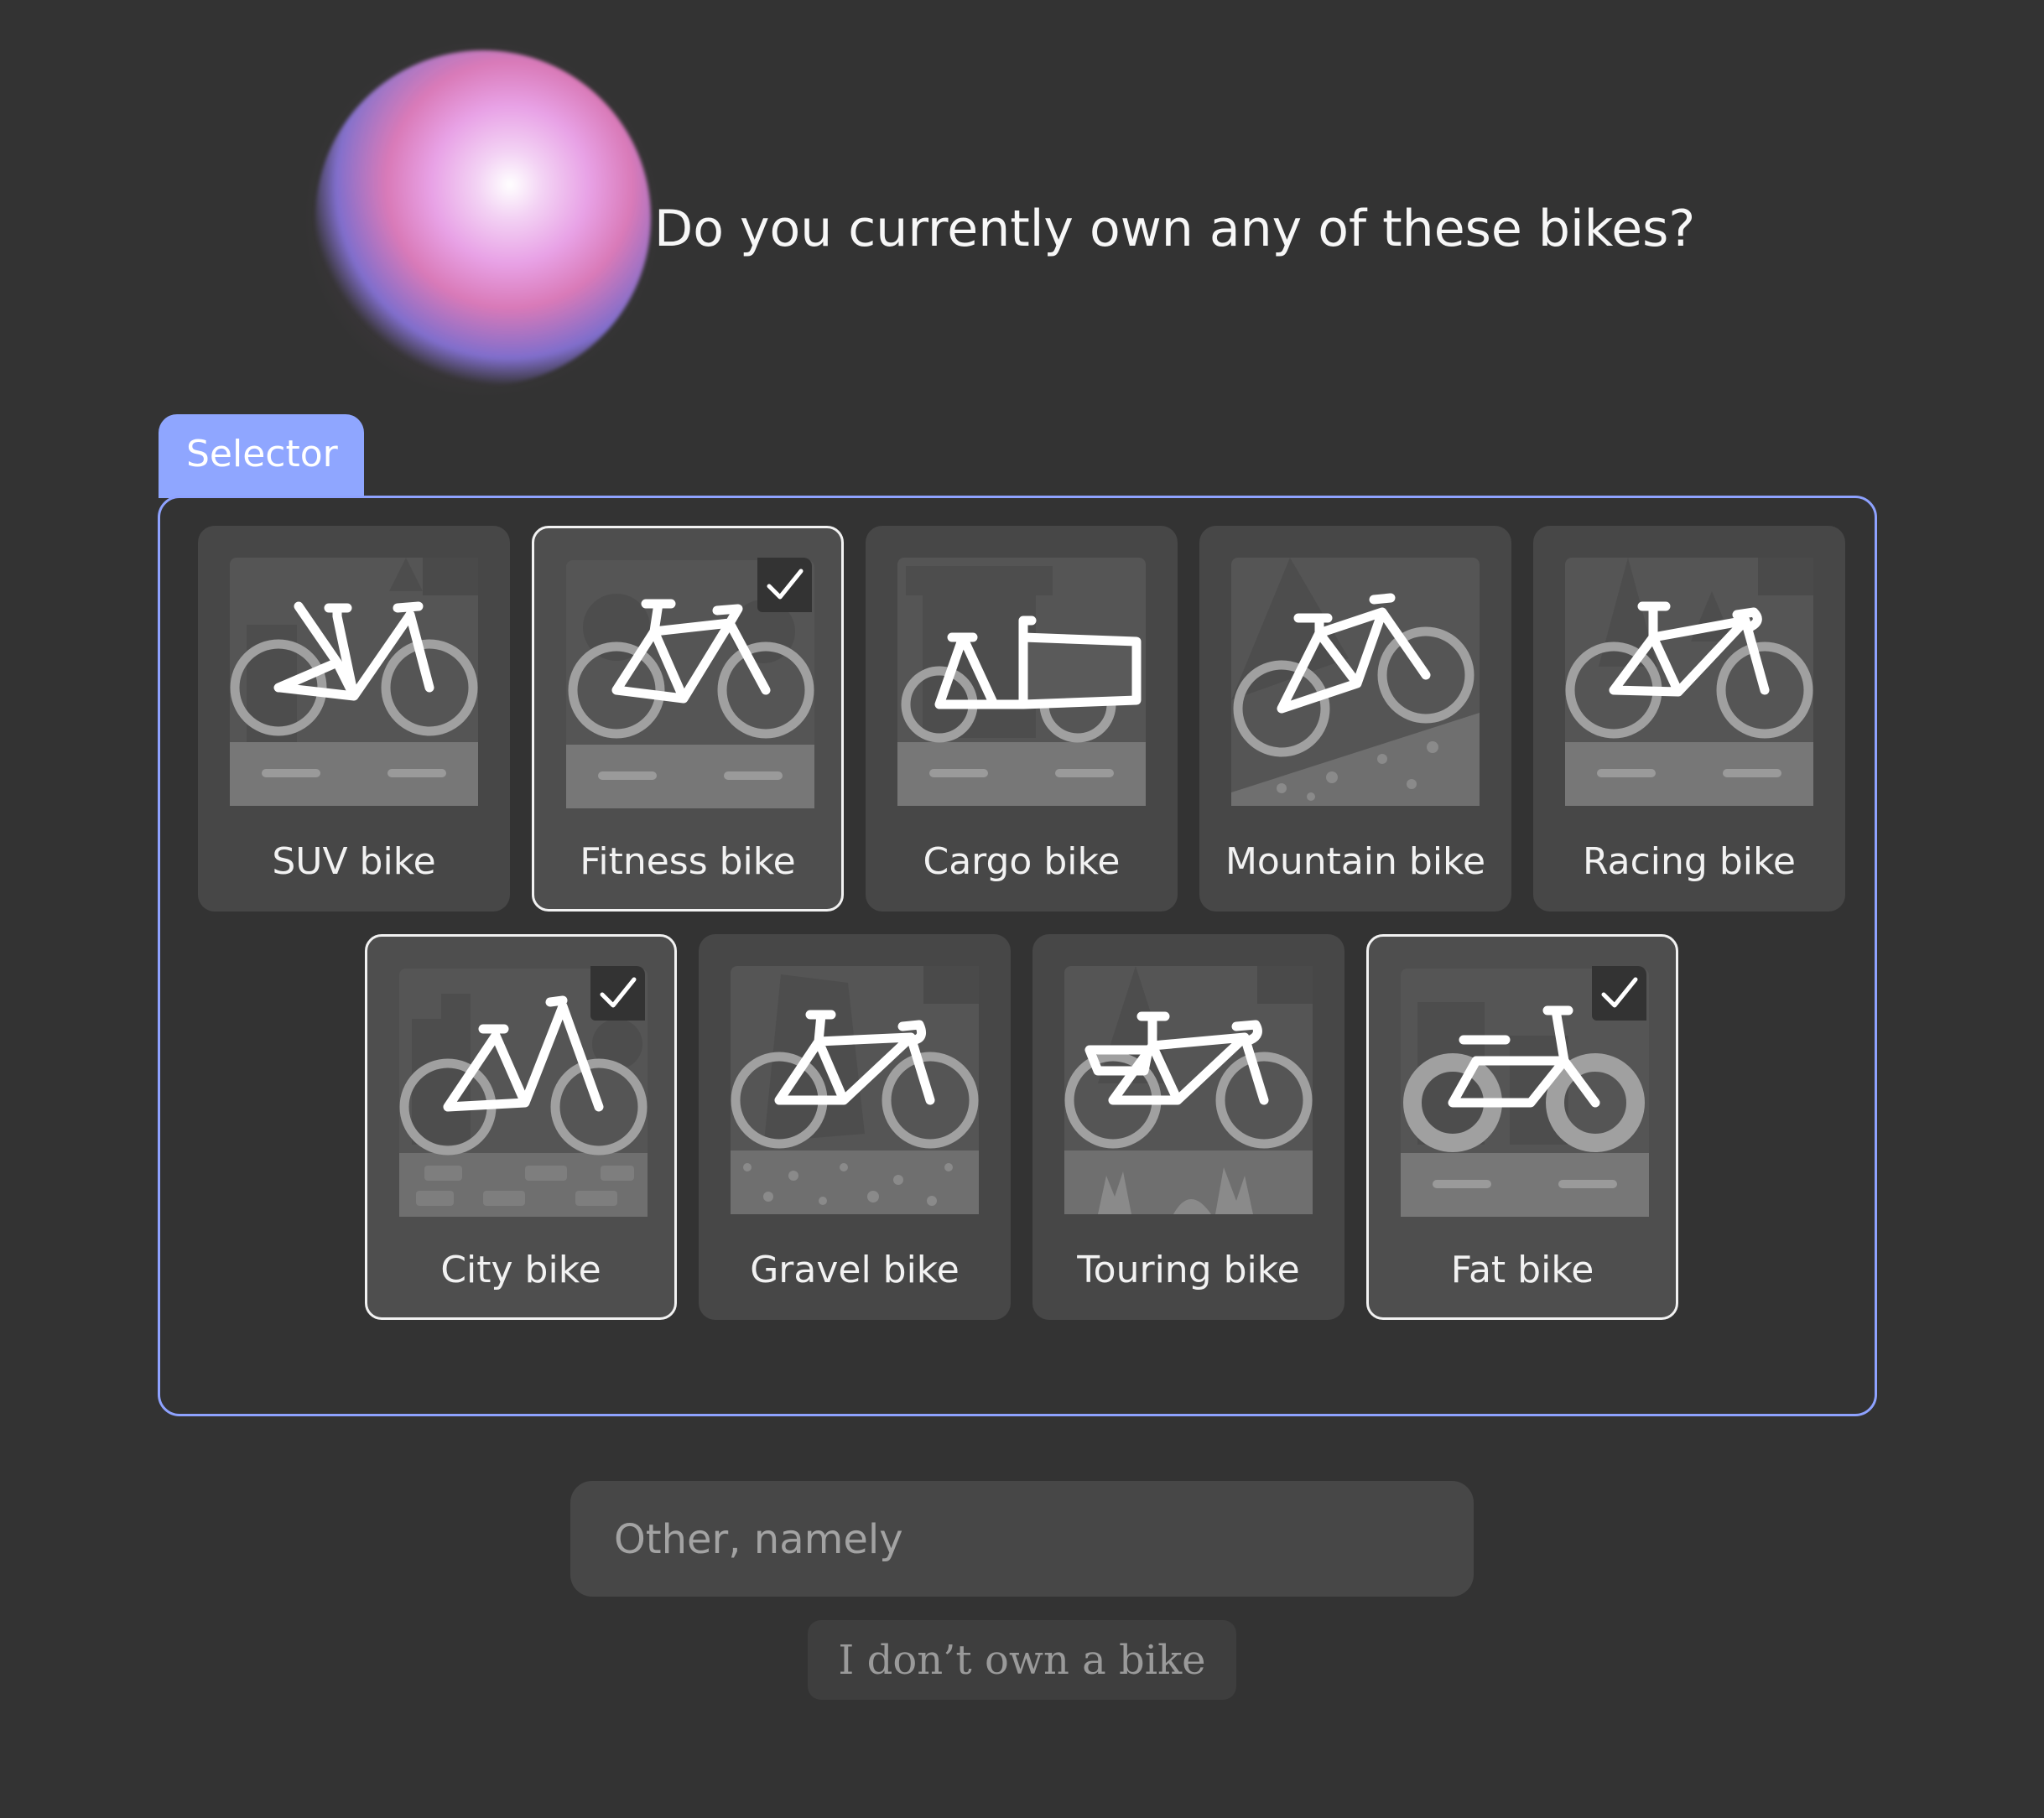 The width and height of the screenshot is (2044, 1818). I want to click on mountain-bike-icon, so click(1355, 682).